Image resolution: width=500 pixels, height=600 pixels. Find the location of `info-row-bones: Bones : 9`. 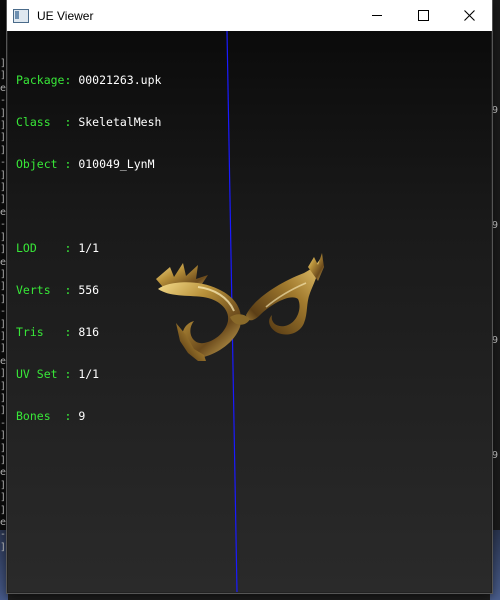

info-row-bones: Bones : 9 is located at coordinates (51, 416).